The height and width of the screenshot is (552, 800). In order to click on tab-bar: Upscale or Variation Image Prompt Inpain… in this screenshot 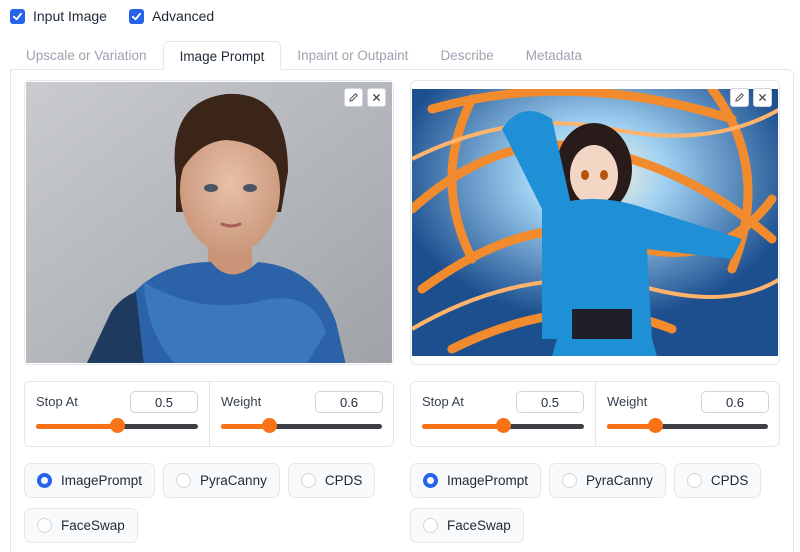, I will do `click(405, 55)`.